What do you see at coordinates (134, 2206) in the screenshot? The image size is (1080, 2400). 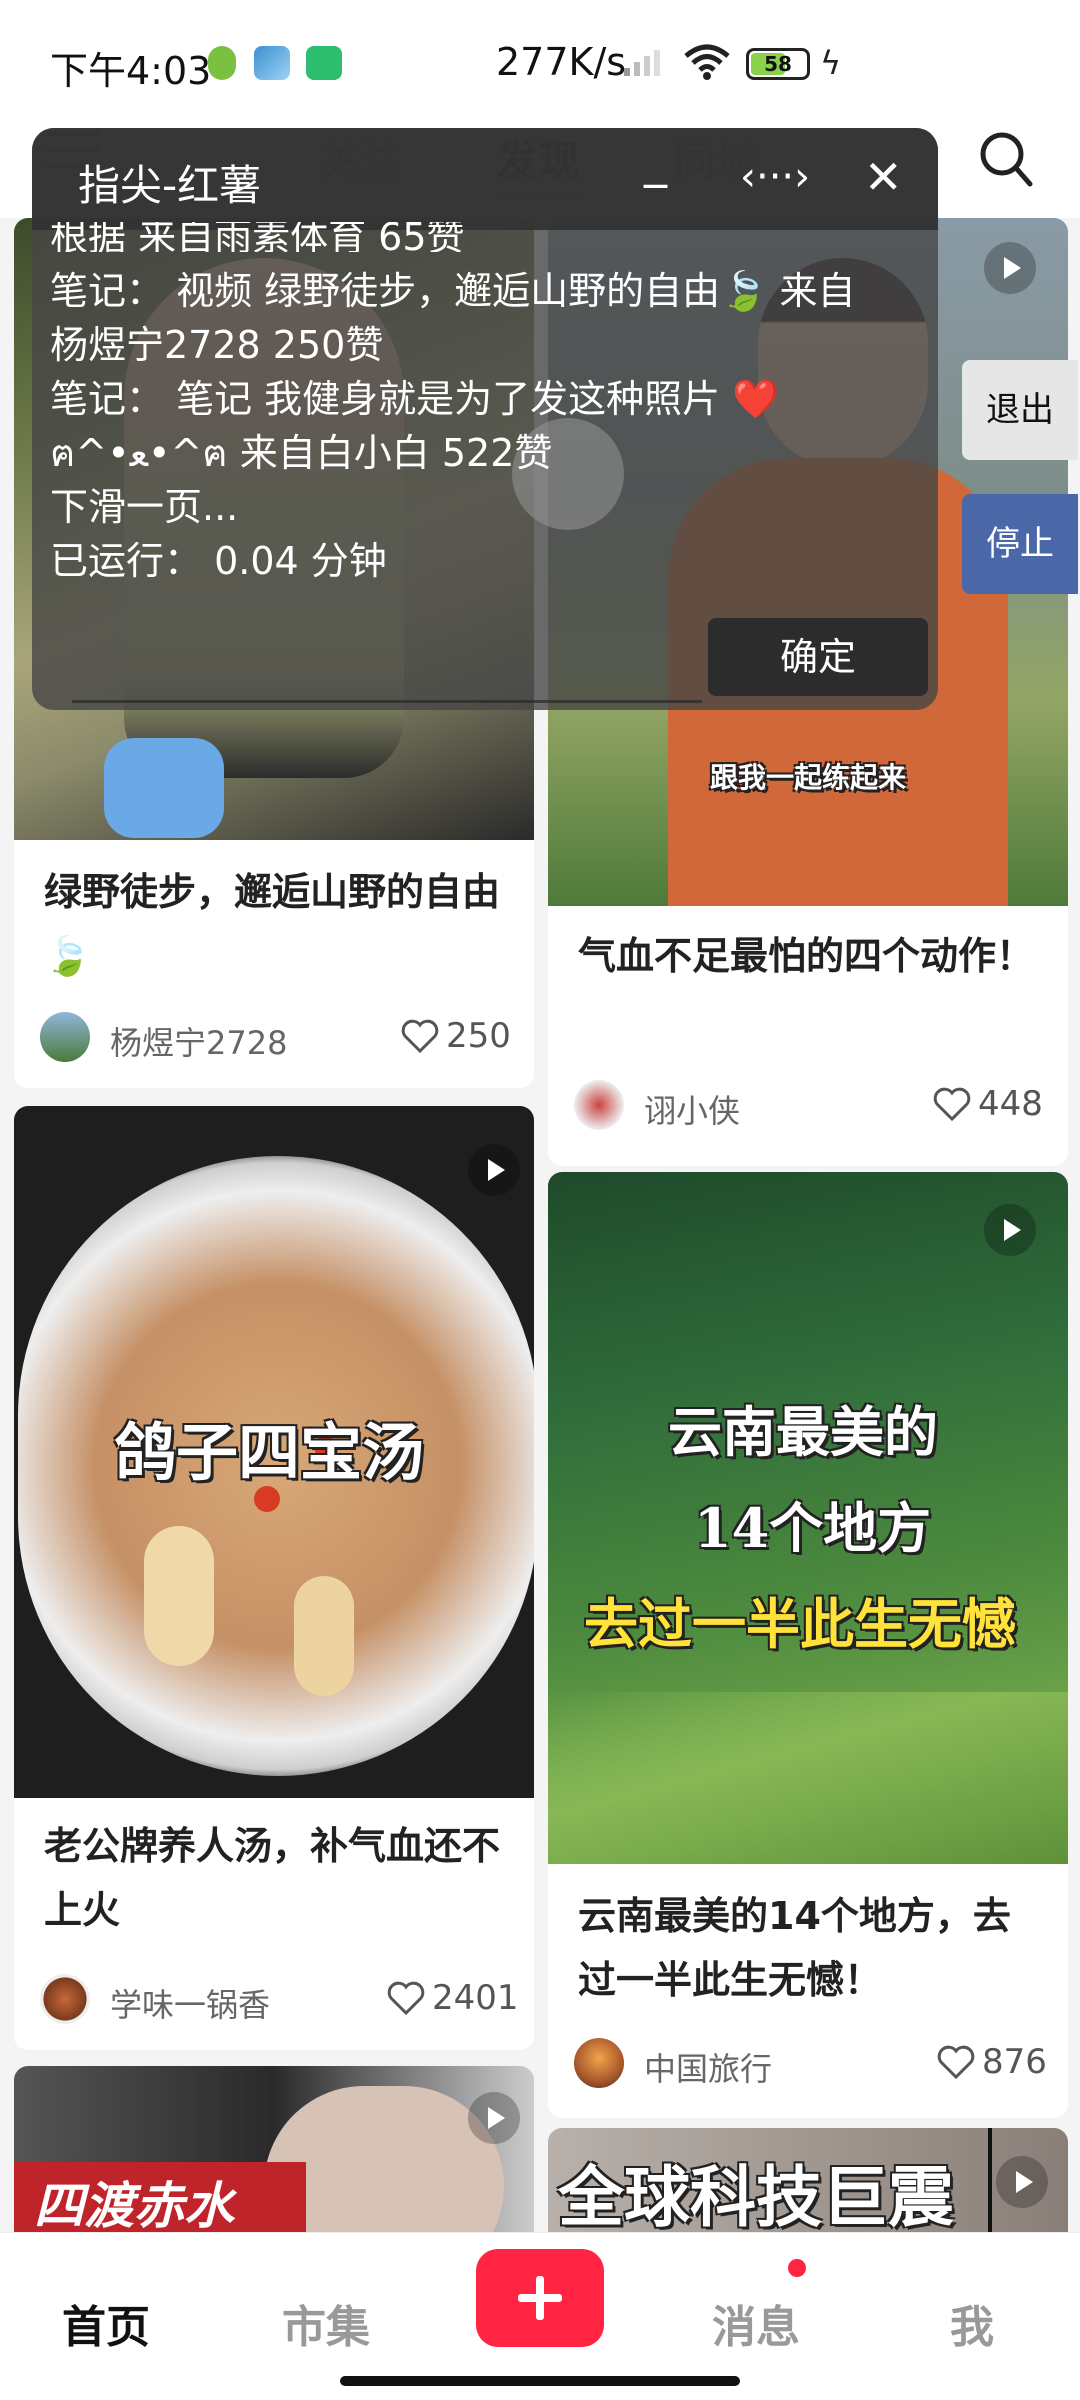 I see `thumbnail-caption: 四渡赤水` at bounding box center [134, 2206].